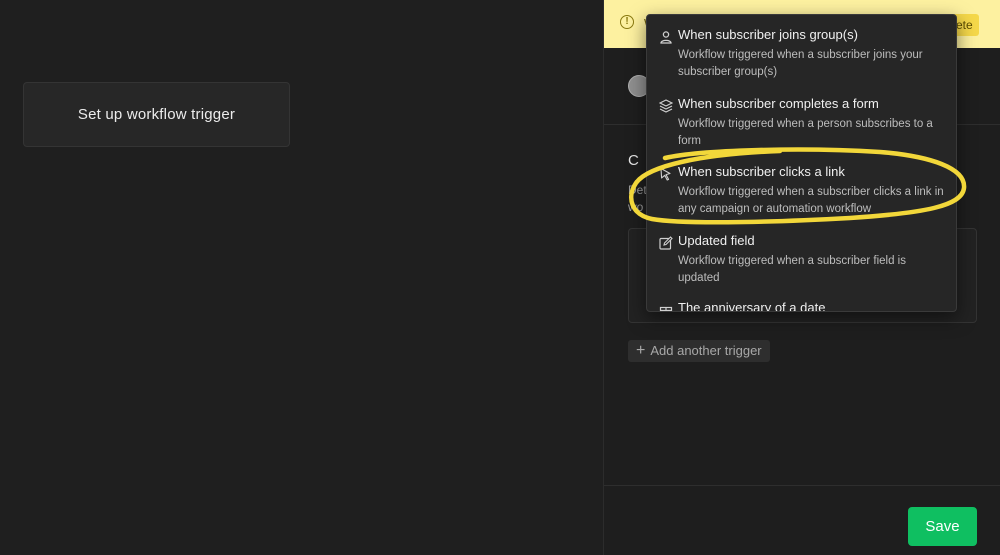 This screenshot has height=555, width=1000. What do you see at coordinates (802, 485) in the screenshot?
I see `footer-divider` at bounding box center [802, 485].